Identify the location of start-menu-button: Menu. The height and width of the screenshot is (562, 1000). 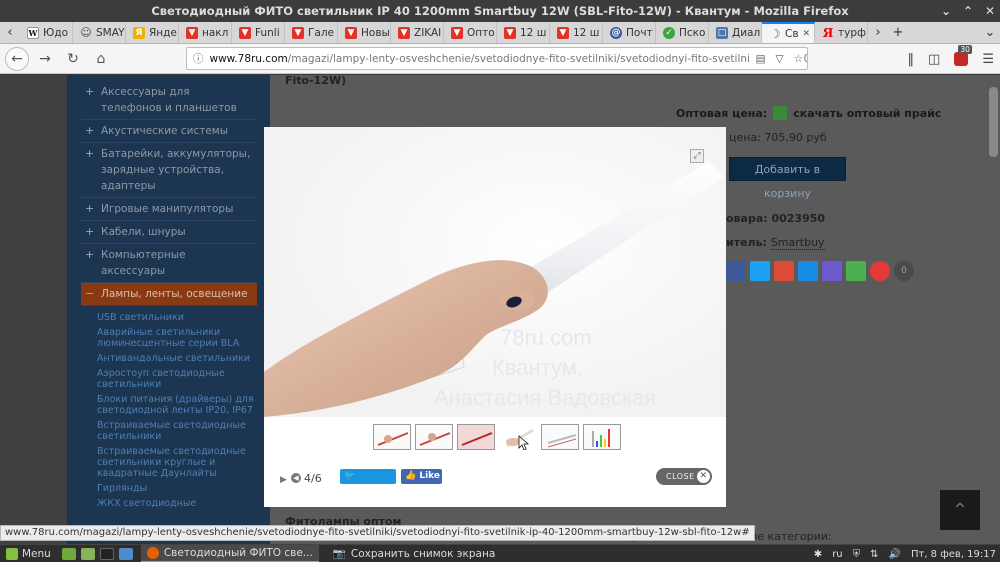
(28, 553).